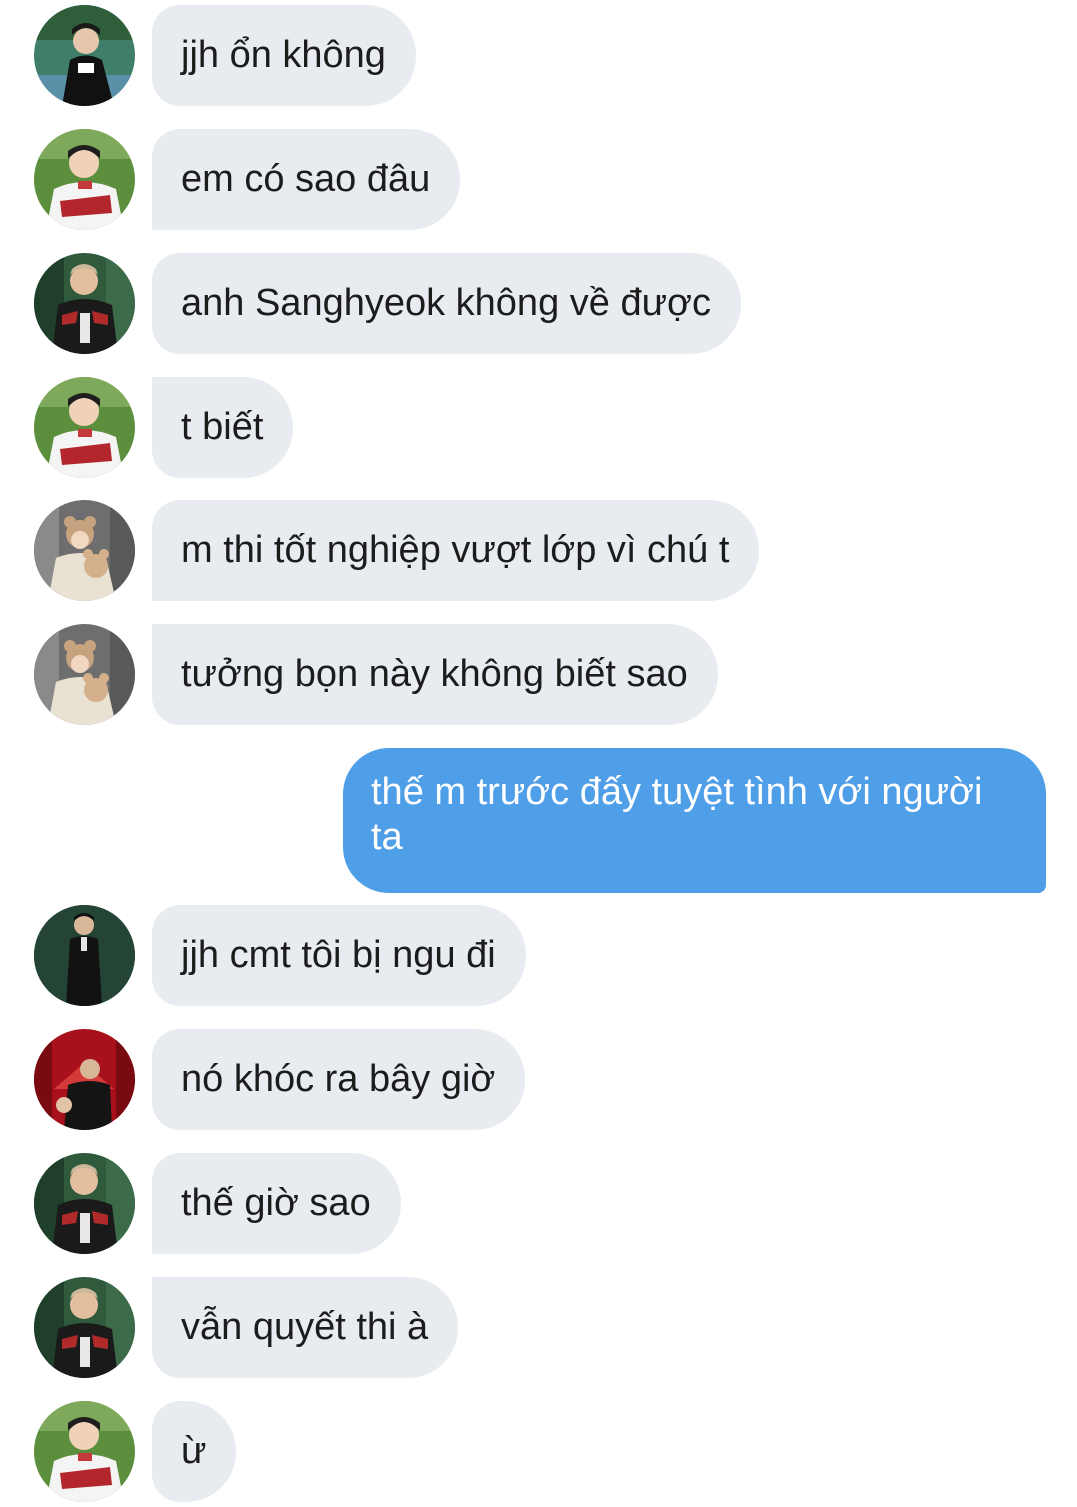  I want to click on incoming-message-bubble: tưởng bọn này không biết sao, so click(435, 674).